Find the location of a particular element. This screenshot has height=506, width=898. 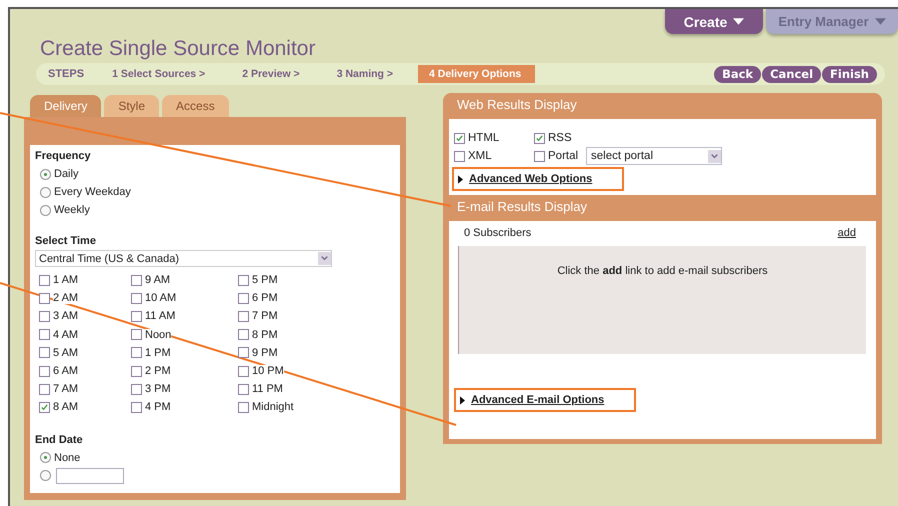

checkbox-label: Noon is located at coordinates (158, 334).